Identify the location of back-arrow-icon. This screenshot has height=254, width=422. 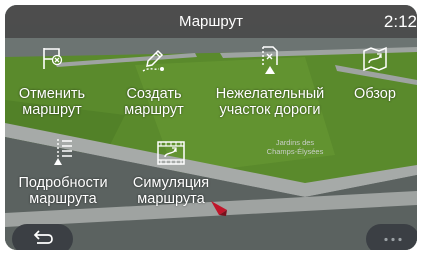
(43, 237).